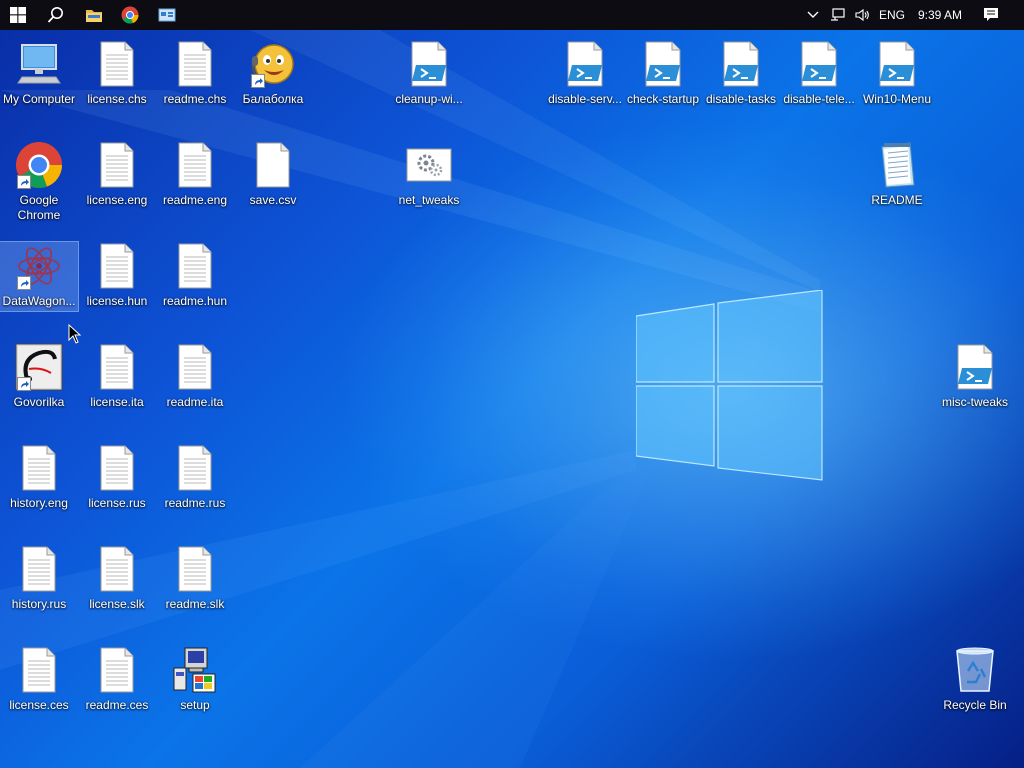 This screenshot has height=768, width=1024. I want to click on network-tray-button, so click(838, 15).